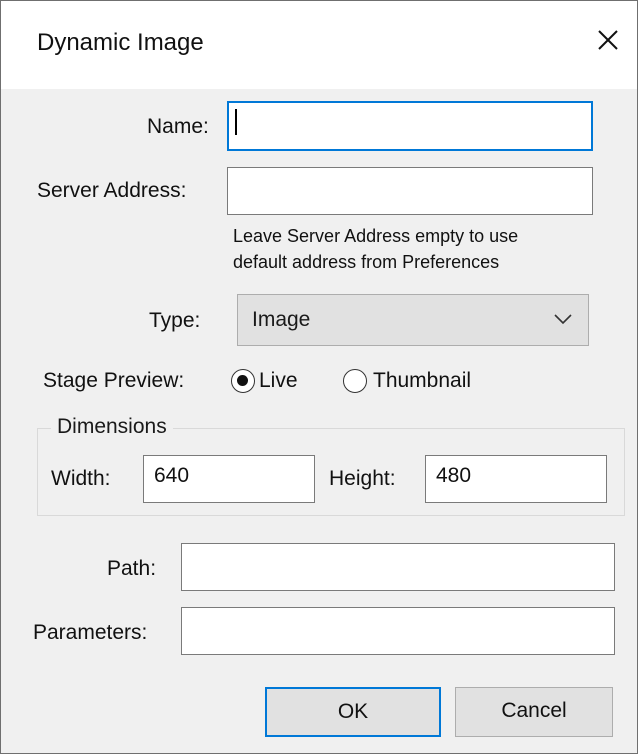 This screenshot has height=754, width=638. I want to click on stage-preview-label: Stage Preview:, so click(114, 380).